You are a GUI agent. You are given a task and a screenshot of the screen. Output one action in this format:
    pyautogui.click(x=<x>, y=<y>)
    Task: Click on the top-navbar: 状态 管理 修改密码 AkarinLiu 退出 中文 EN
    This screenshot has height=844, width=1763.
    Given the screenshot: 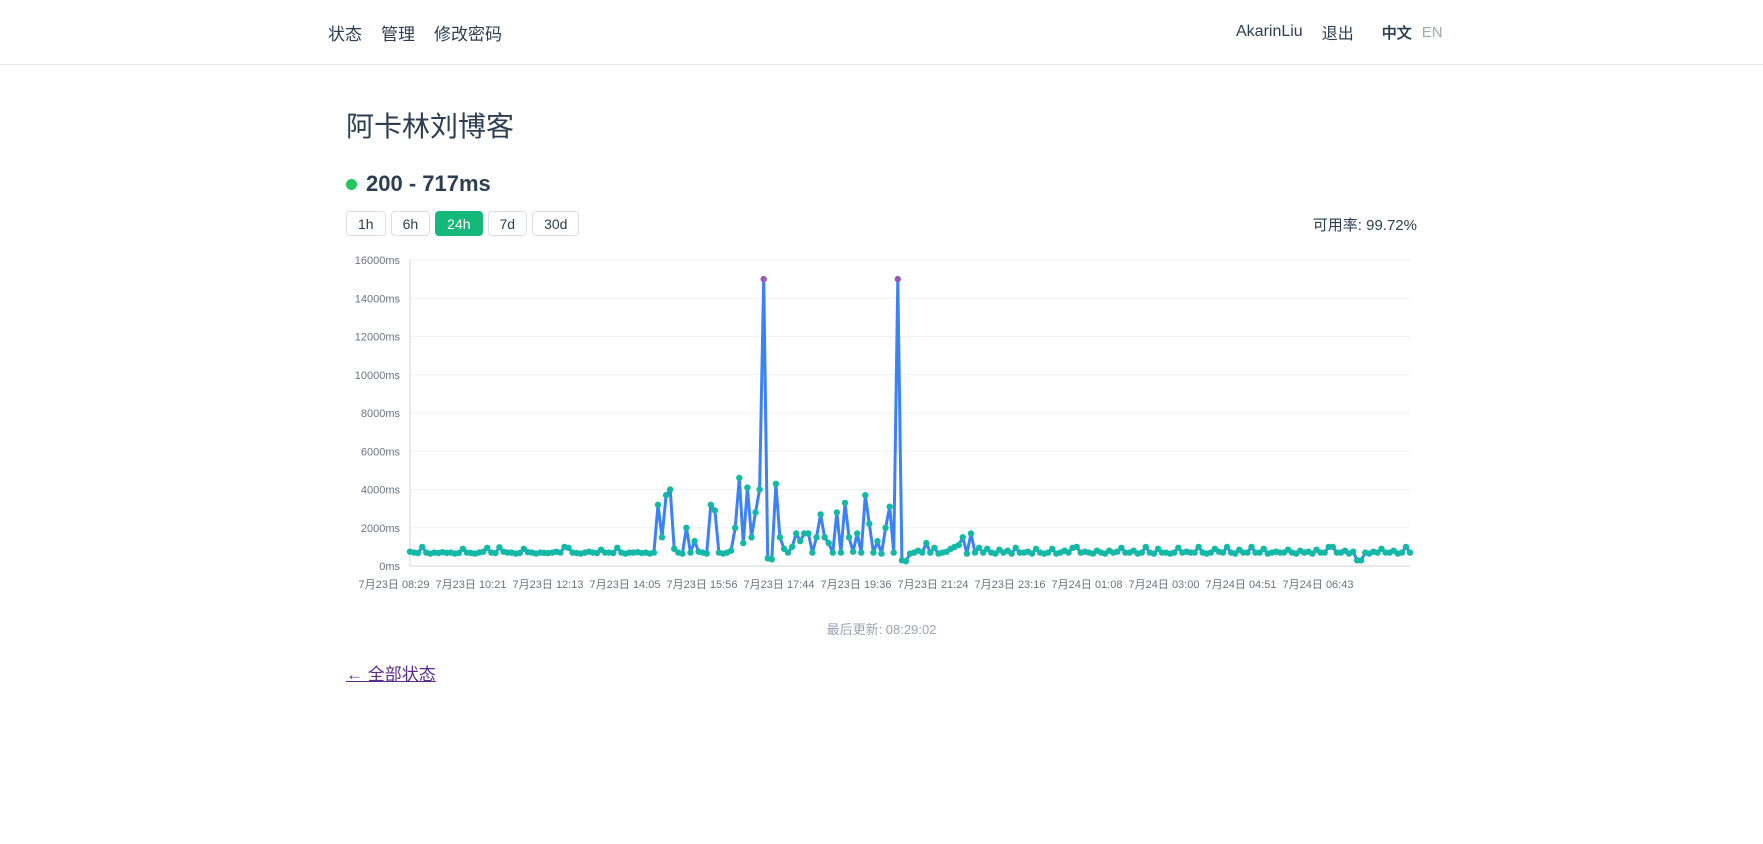 What is the action you would take?
    pyautogui.click(x=881, y=32)
    